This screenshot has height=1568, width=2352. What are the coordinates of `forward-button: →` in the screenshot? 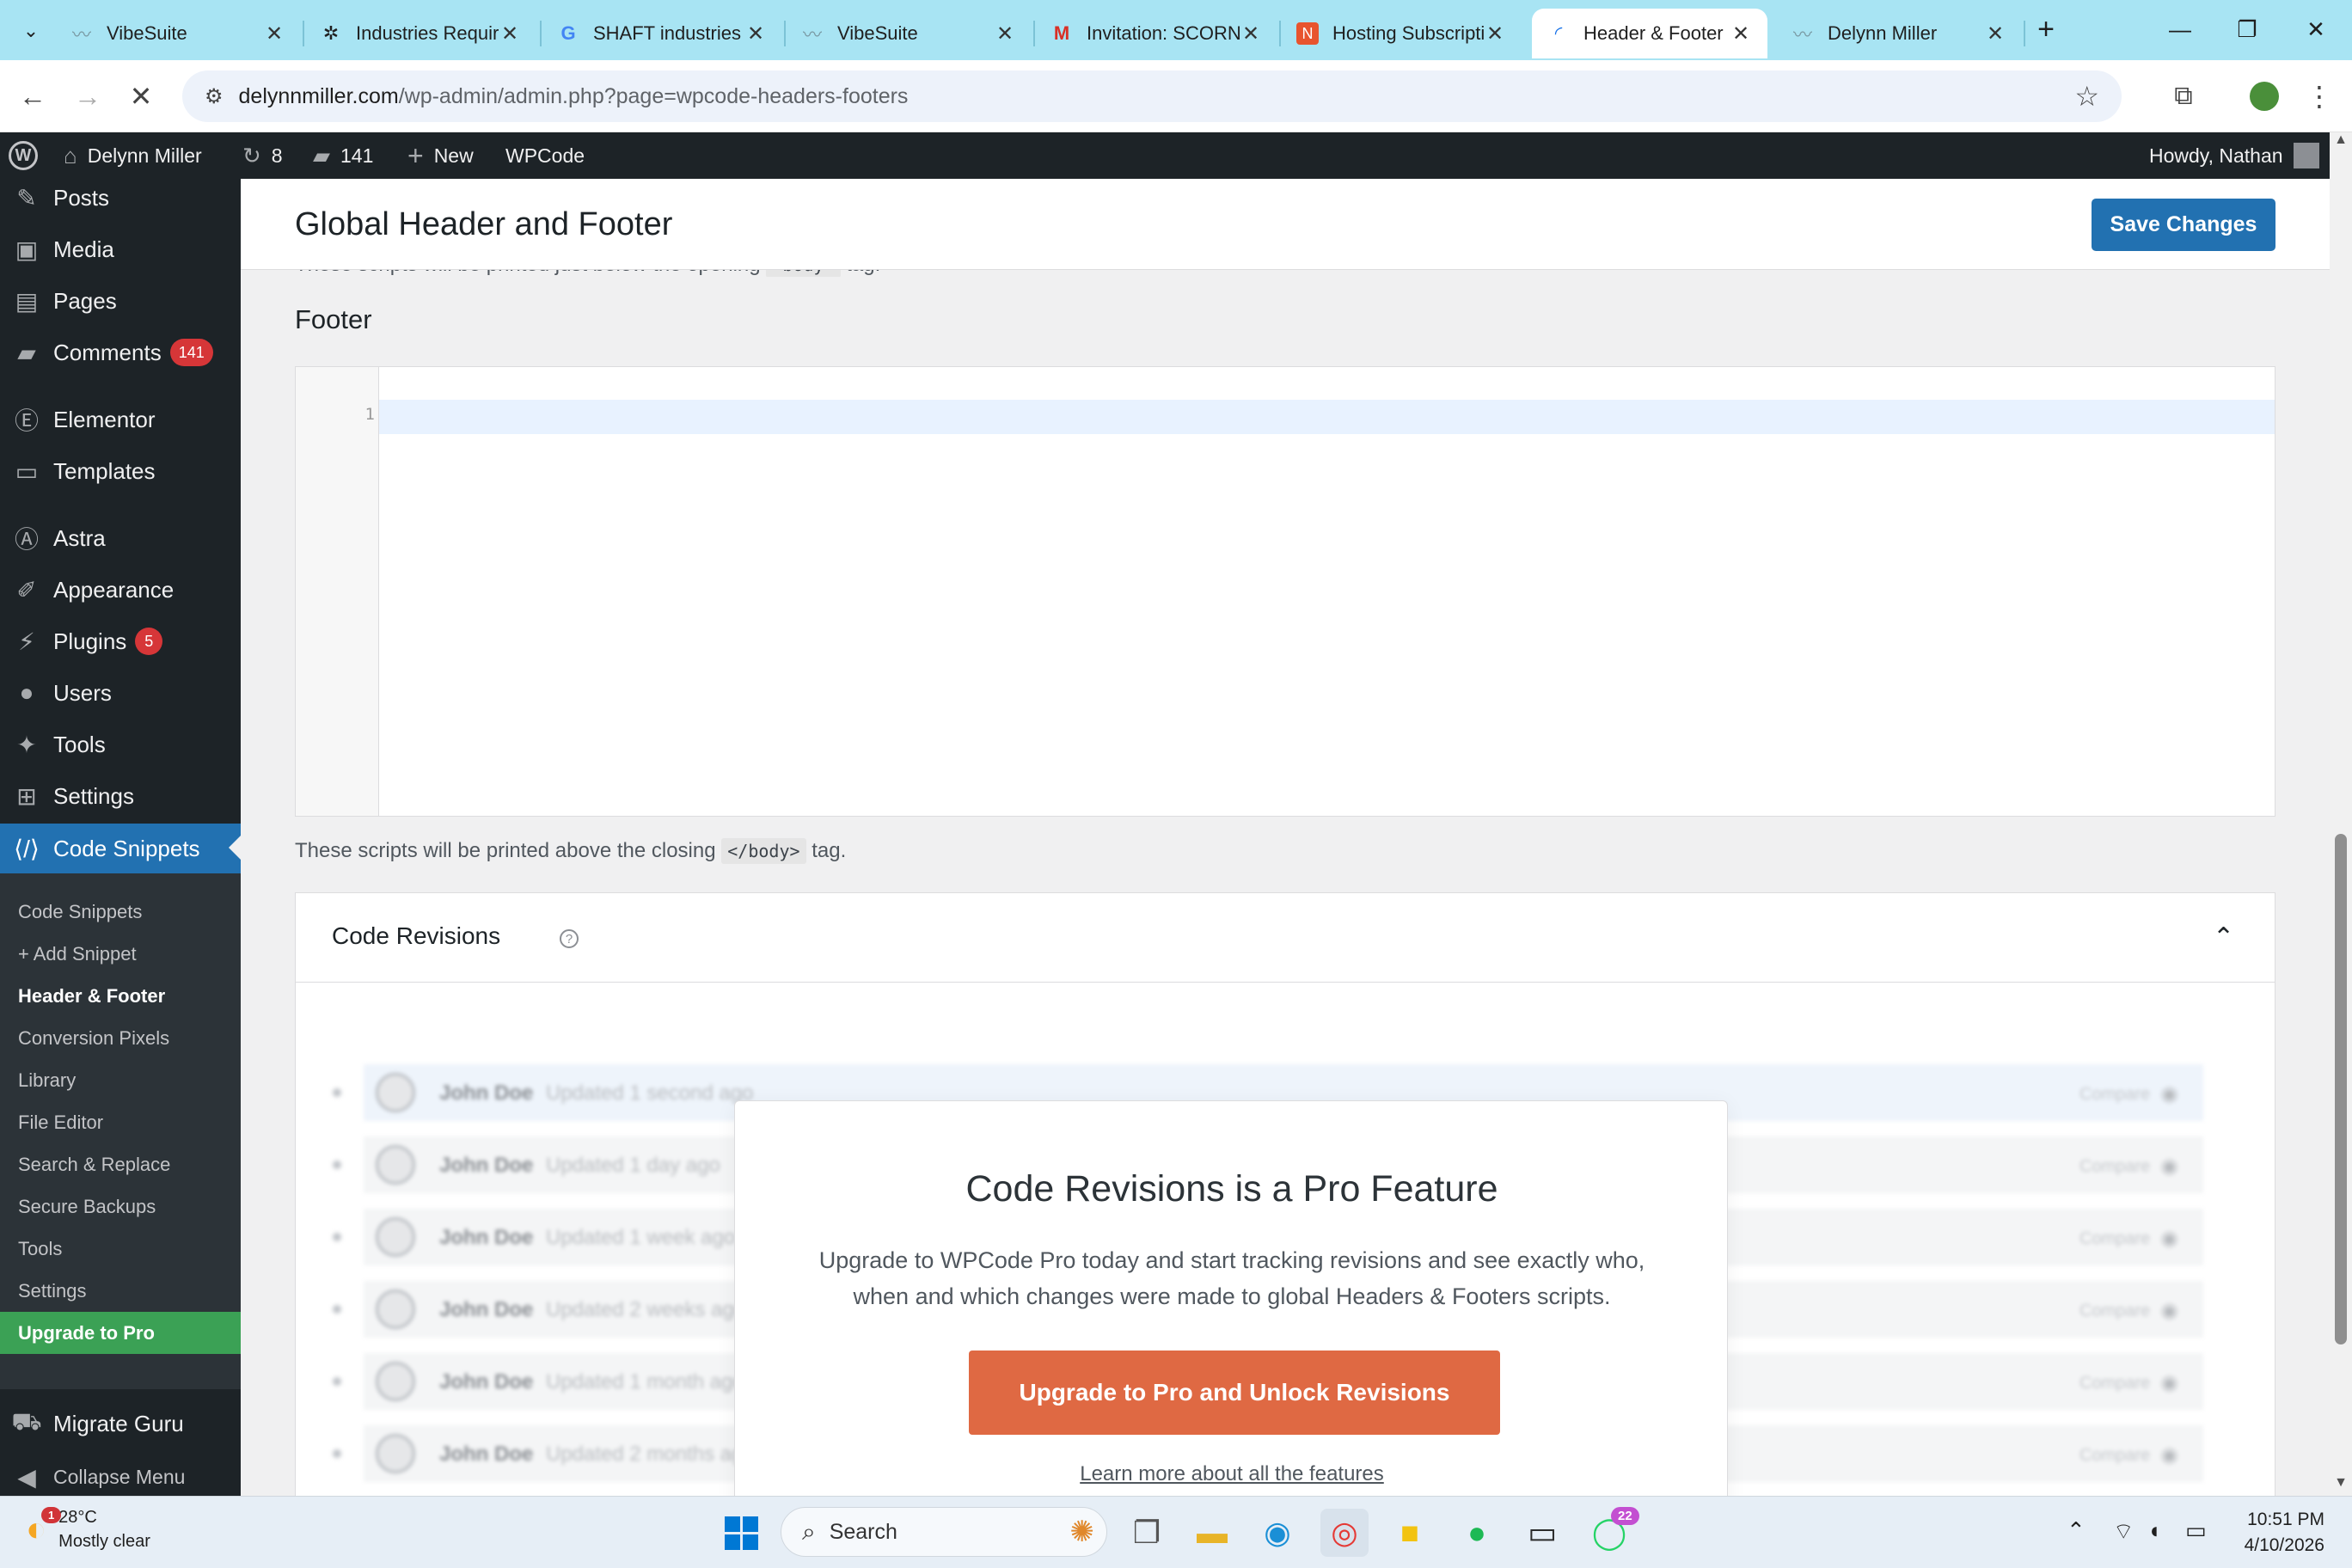 It's located at (87, 96).